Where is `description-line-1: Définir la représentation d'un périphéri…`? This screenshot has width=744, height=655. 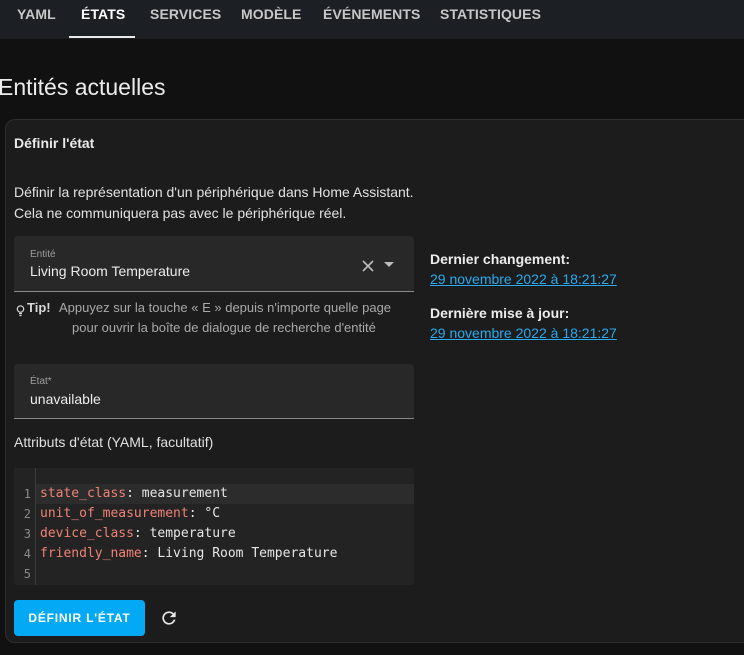 description-line-1: Définir la représentation d'un périphéri… is located at coordinates (214, 192).